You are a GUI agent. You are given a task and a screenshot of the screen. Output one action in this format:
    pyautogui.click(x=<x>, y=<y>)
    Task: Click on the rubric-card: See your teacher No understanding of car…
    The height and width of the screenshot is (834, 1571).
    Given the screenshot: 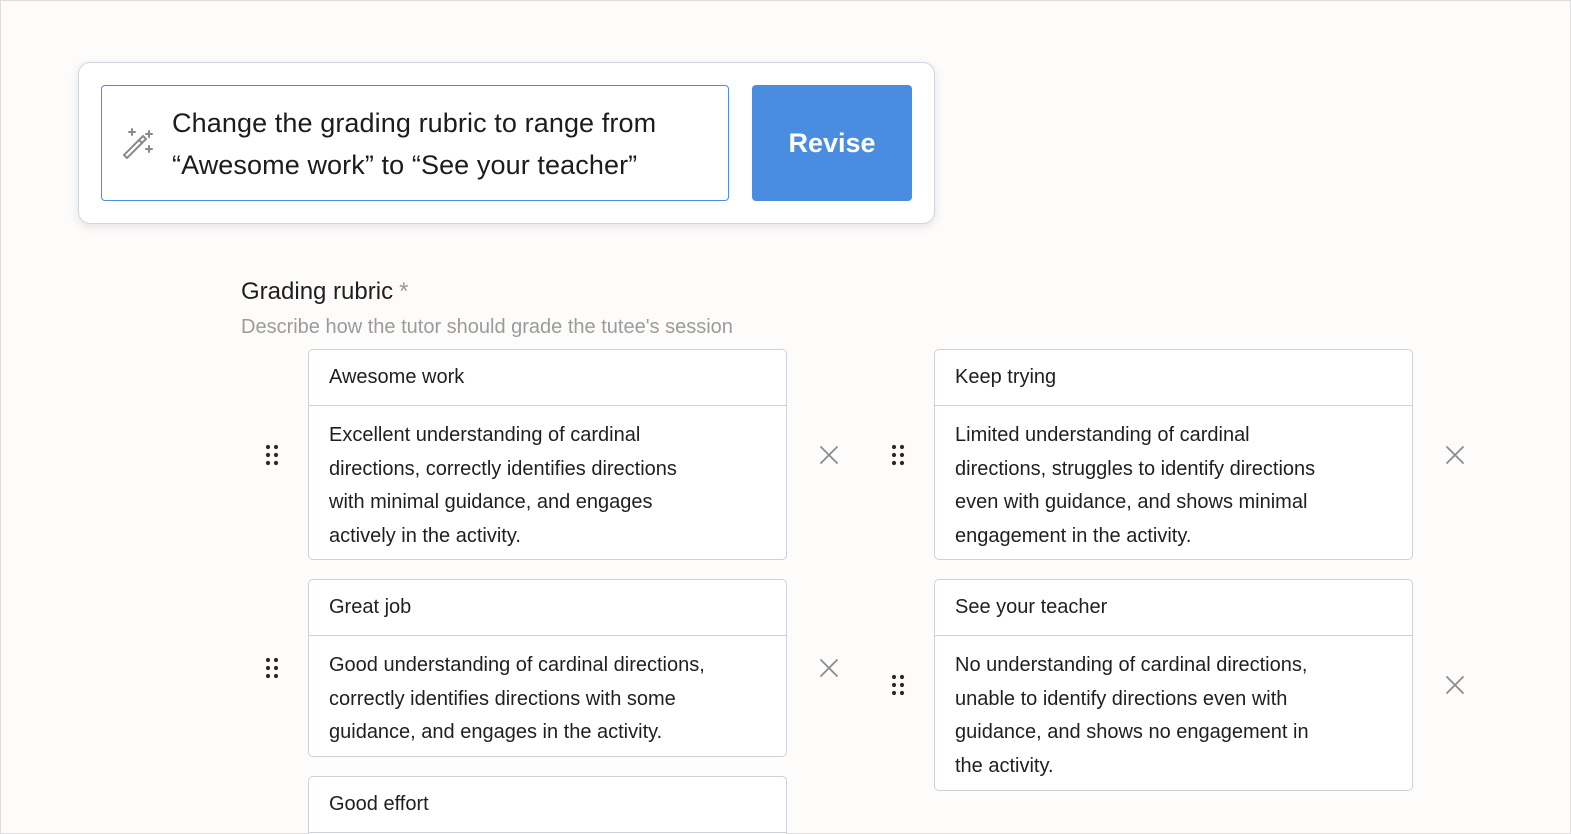 What is the action you would take?
    pyautogui.click(x=1173, y=685)
    